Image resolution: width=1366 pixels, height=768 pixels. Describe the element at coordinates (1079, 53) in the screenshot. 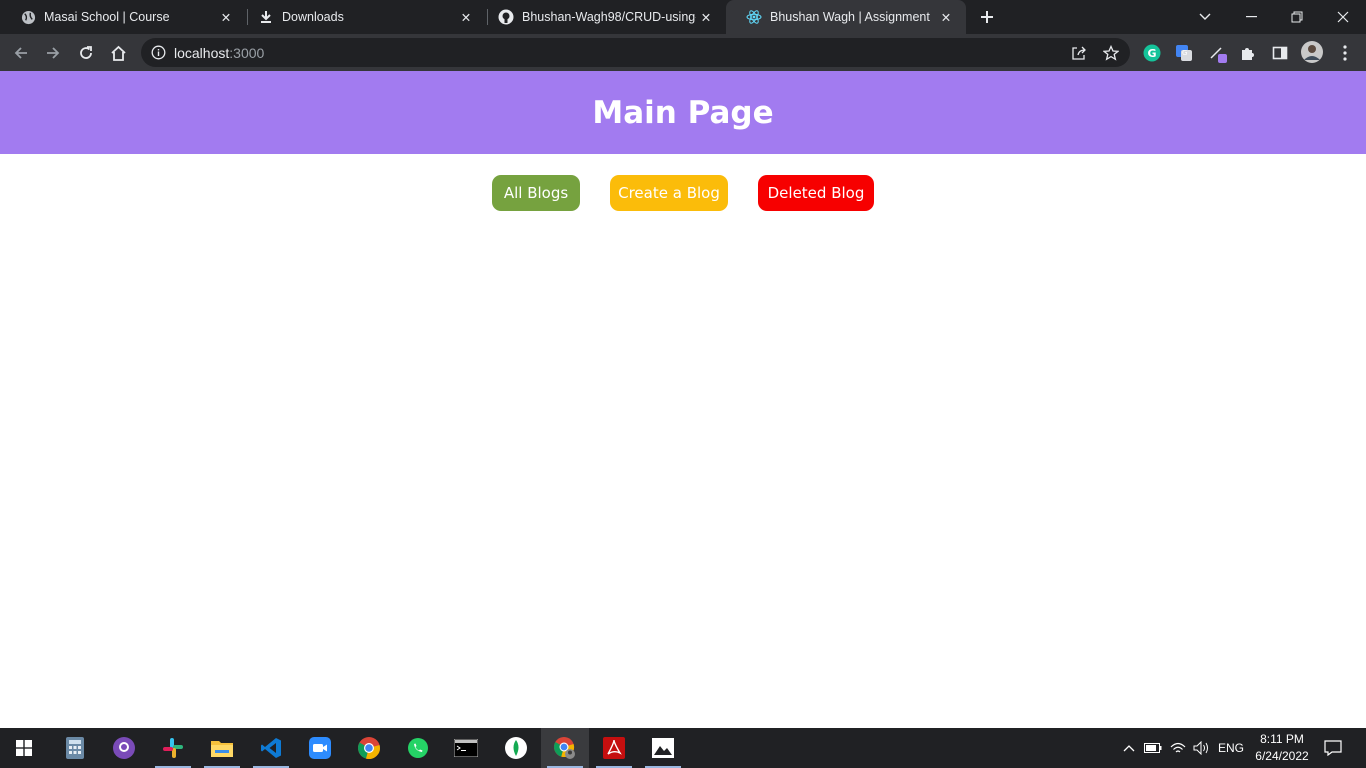

I see `share-icon` at that location.